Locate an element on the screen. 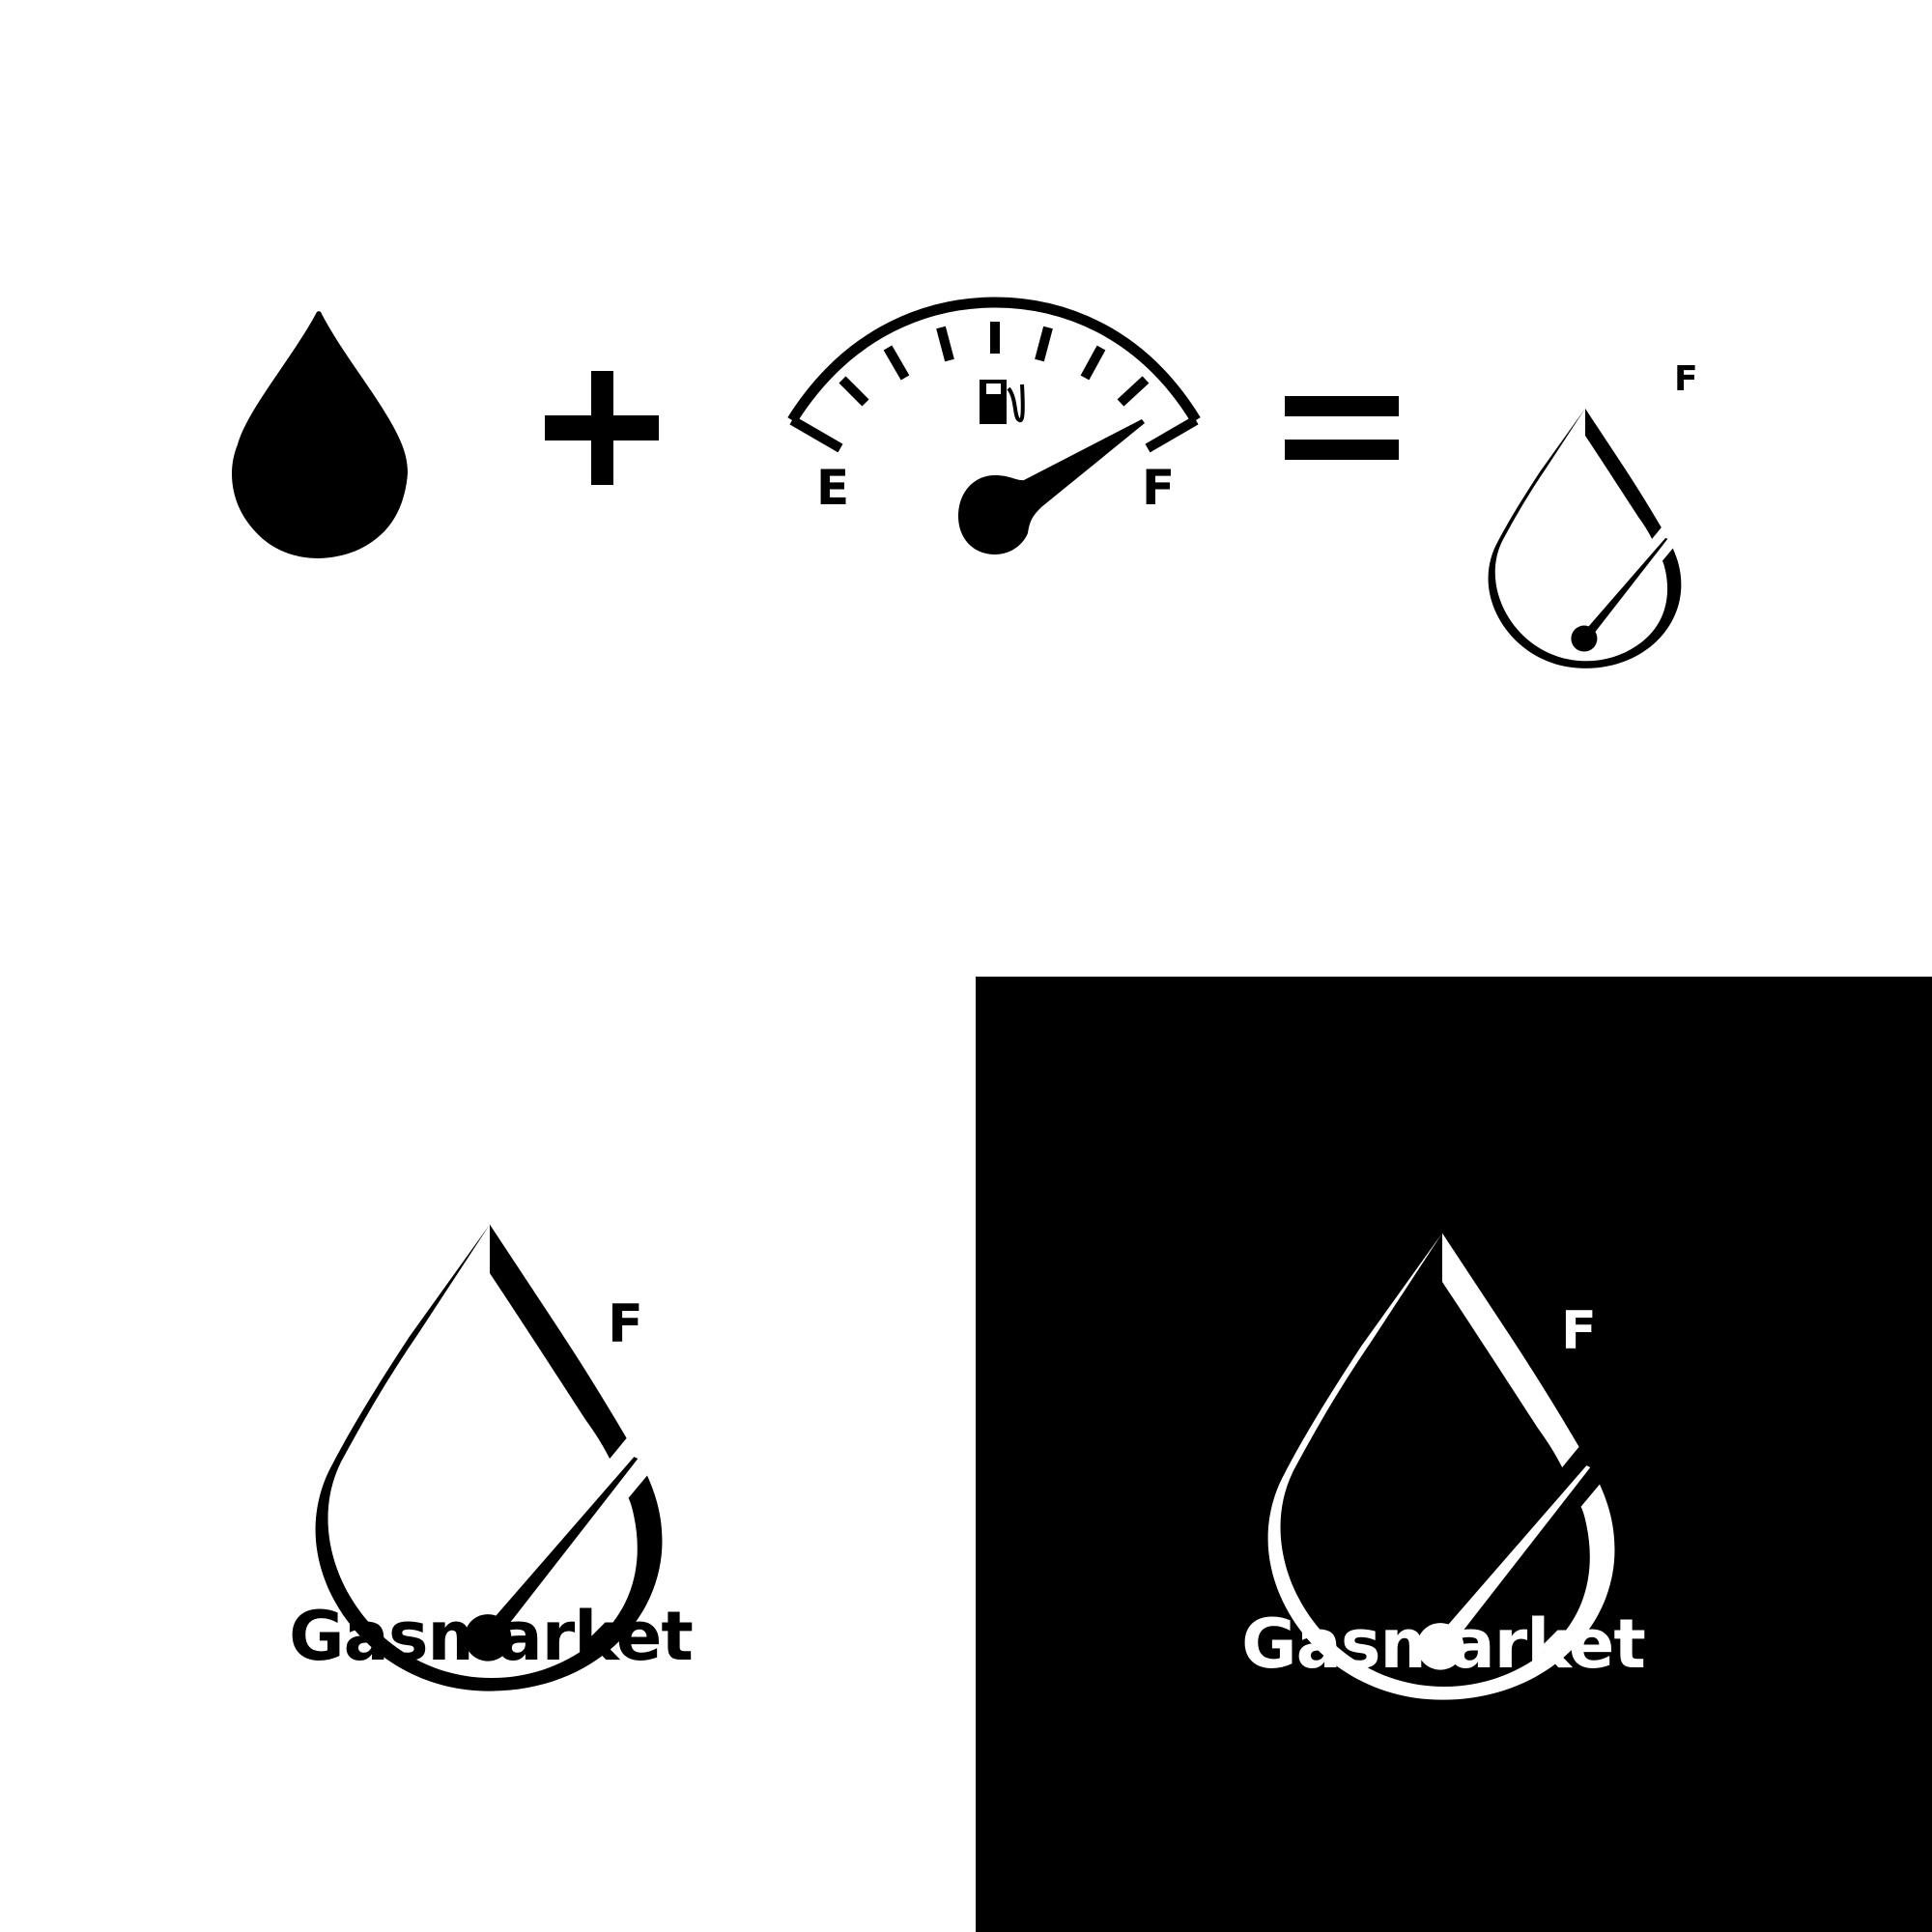  wordmark-light: Gasmarket is located at coordinates (491, 1636).